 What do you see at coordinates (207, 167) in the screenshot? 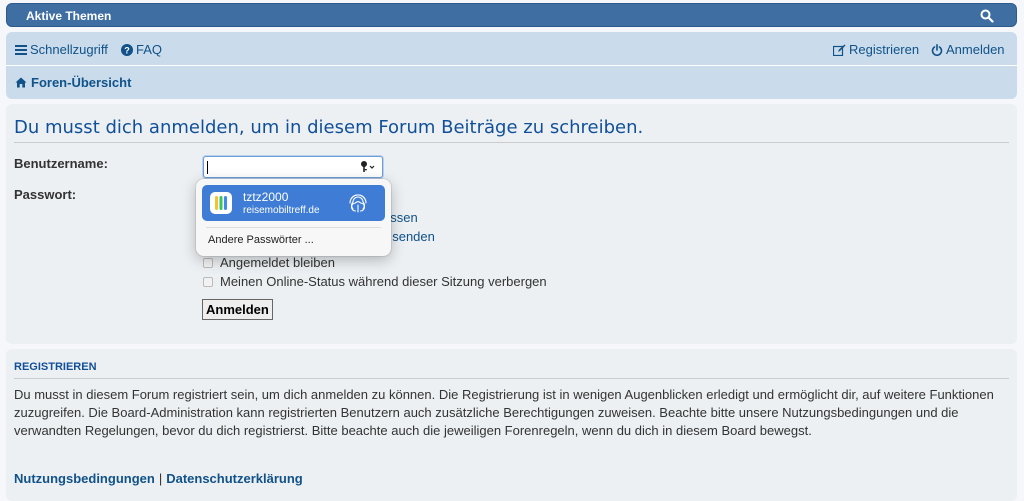
I see `text-caret` at bounding box center [207, 167].